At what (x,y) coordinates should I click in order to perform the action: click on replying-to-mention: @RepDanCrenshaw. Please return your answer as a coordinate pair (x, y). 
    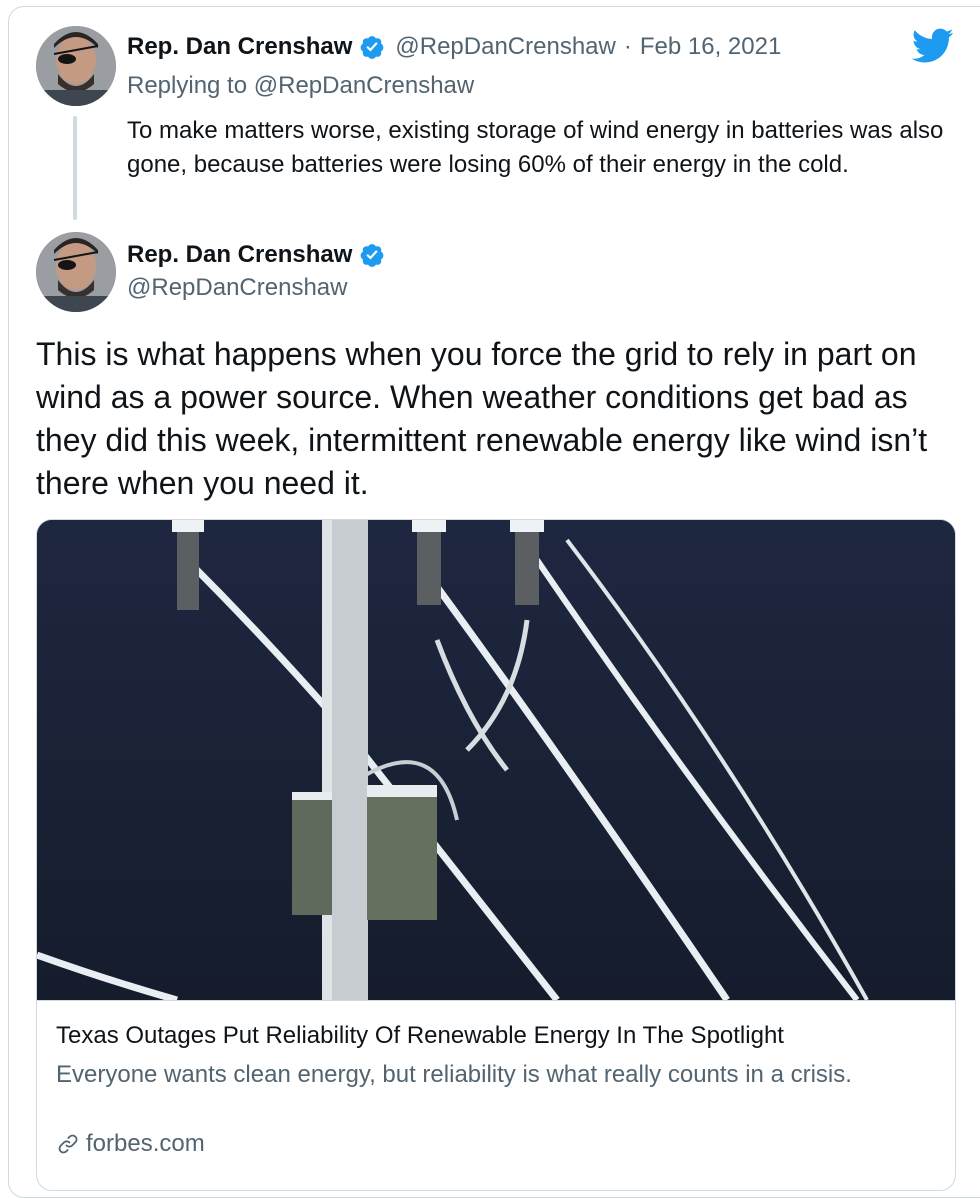
    Looking at the image, I should click on (364, 85).